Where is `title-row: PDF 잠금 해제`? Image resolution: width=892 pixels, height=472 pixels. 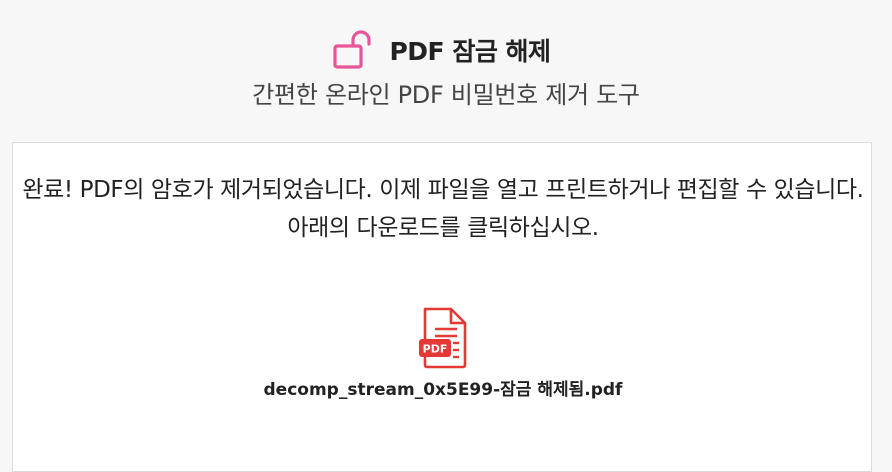 title-row: PDF 잠금 해제 is located at coordinates (446, 50).